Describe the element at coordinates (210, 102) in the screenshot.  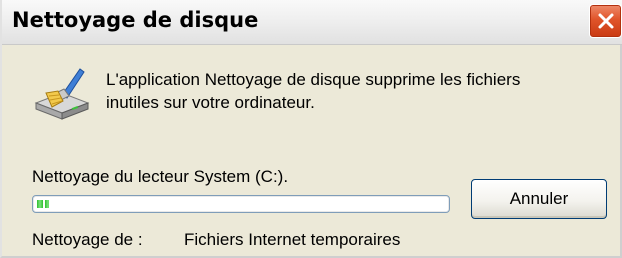
I see `description-line-2: inutiles sur votre ordinateur.` at that location.